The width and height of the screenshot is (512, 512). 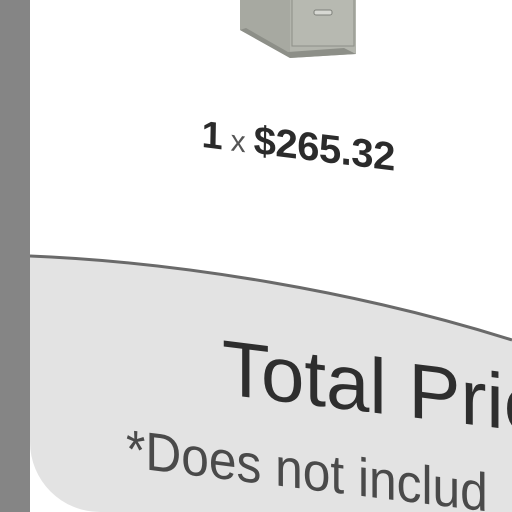 I want to click on device-bezel, so click(x=15, y=256).